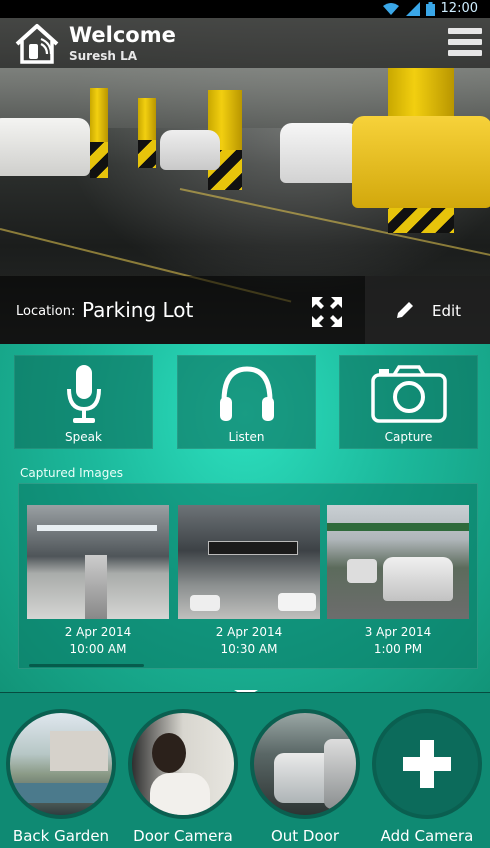 The image size is (490, 848). What do you see at coordinates (103, 56) in the screenshot?
I see `user-name: Suresh LA` at bounding box center [103, 56].